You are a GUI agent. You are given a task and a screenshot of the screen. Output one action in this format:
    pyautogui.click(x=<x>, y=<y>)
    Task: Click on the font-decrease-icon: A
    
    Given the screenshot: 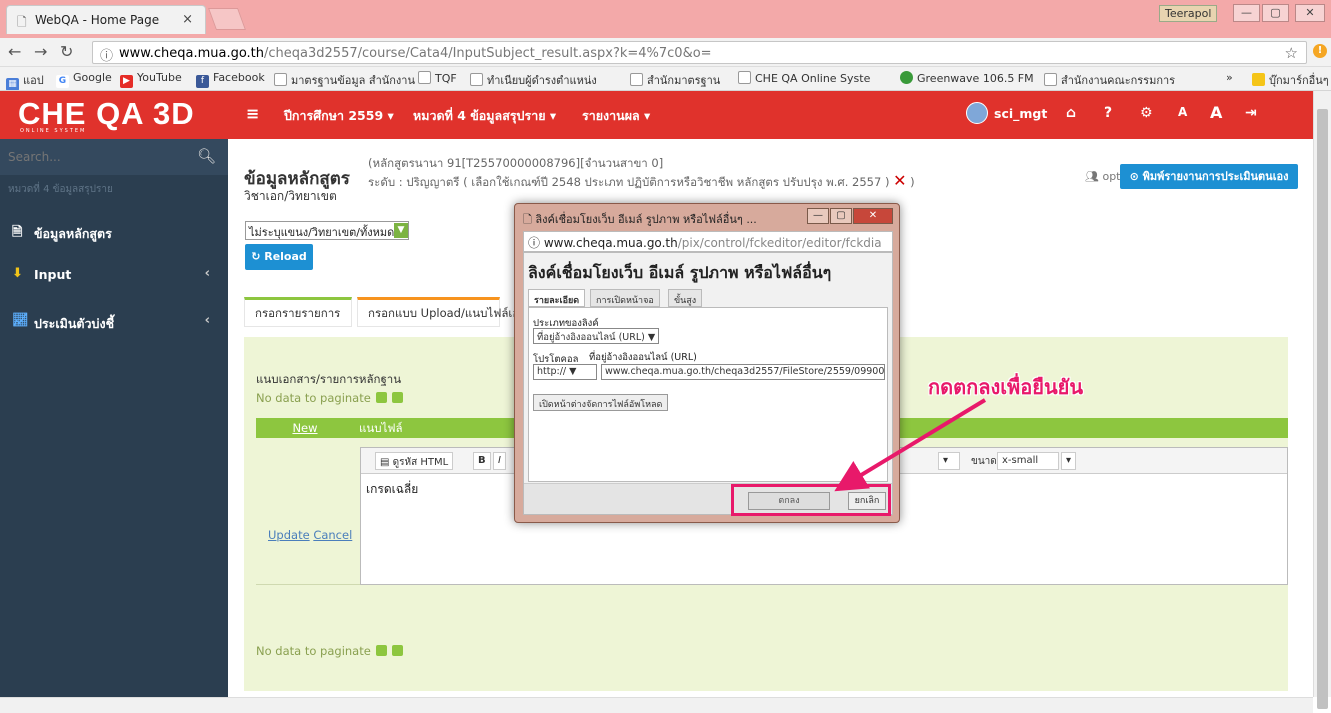 What is the action you would take?
    pyautogui.click(x=1182, y=112)
    